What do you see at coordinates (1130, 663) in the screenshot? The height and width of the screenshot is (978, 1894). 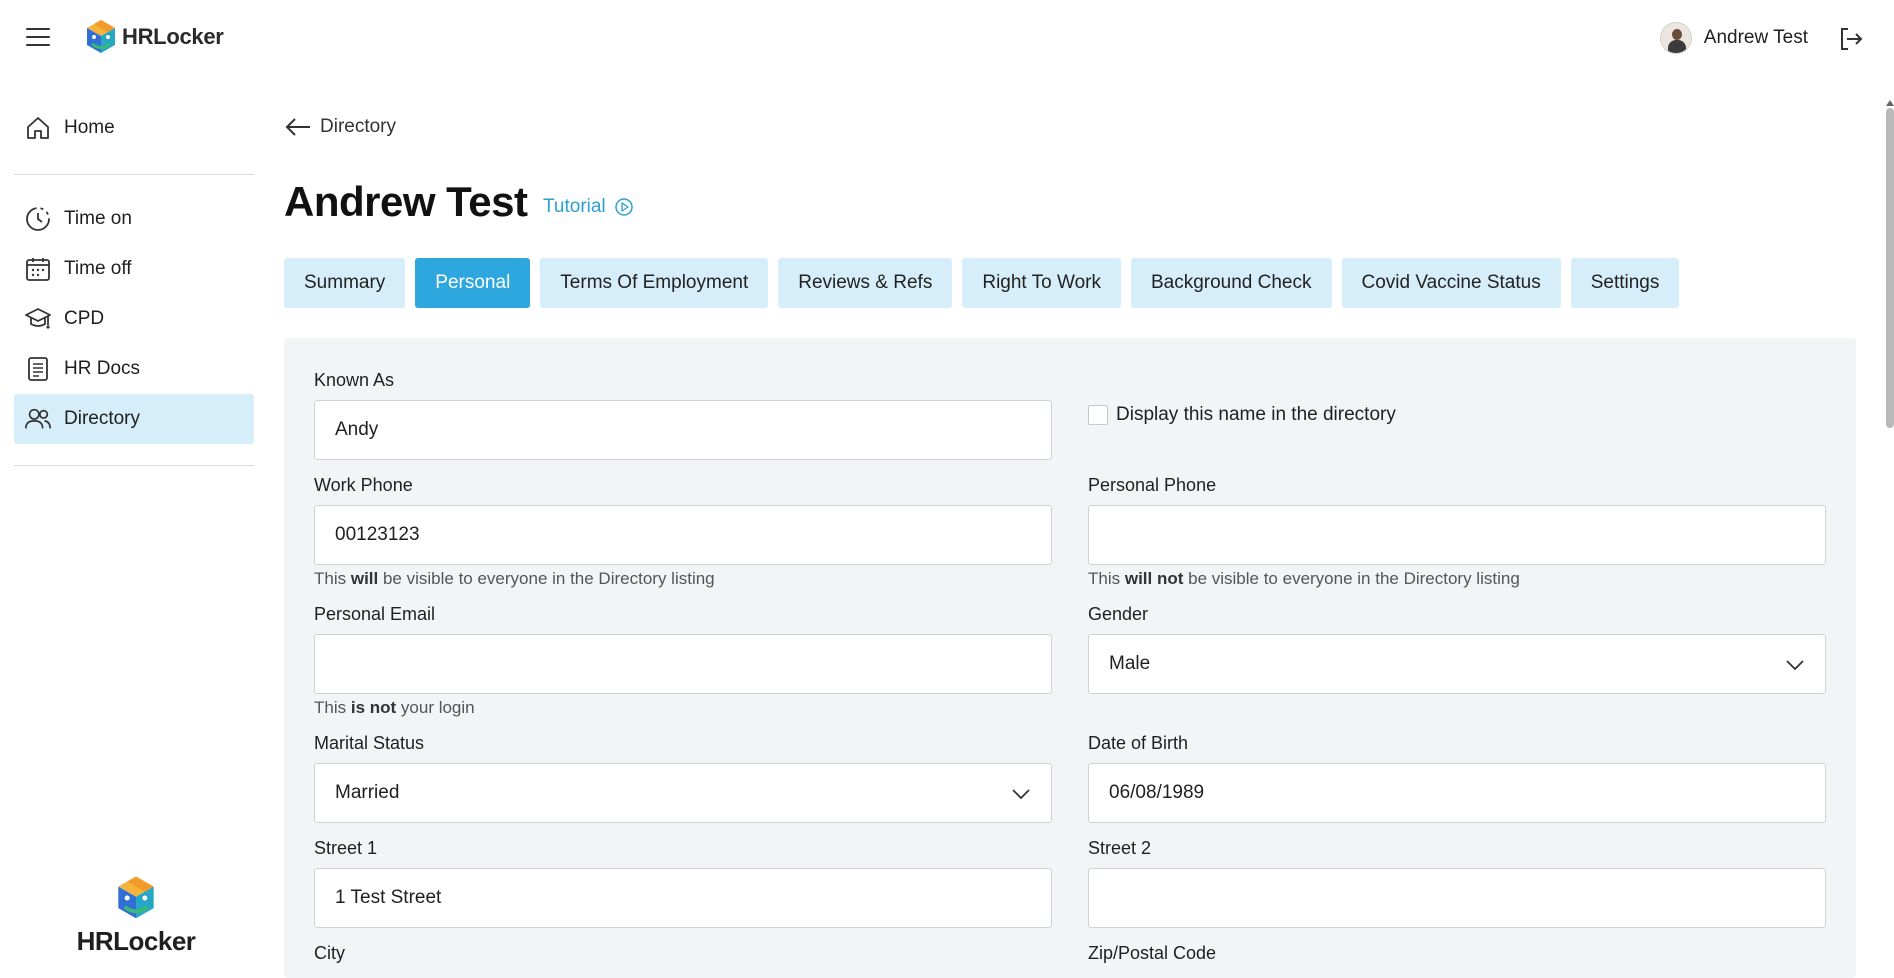 I see `gender-value: Male` at bounding box center [1130, 663].